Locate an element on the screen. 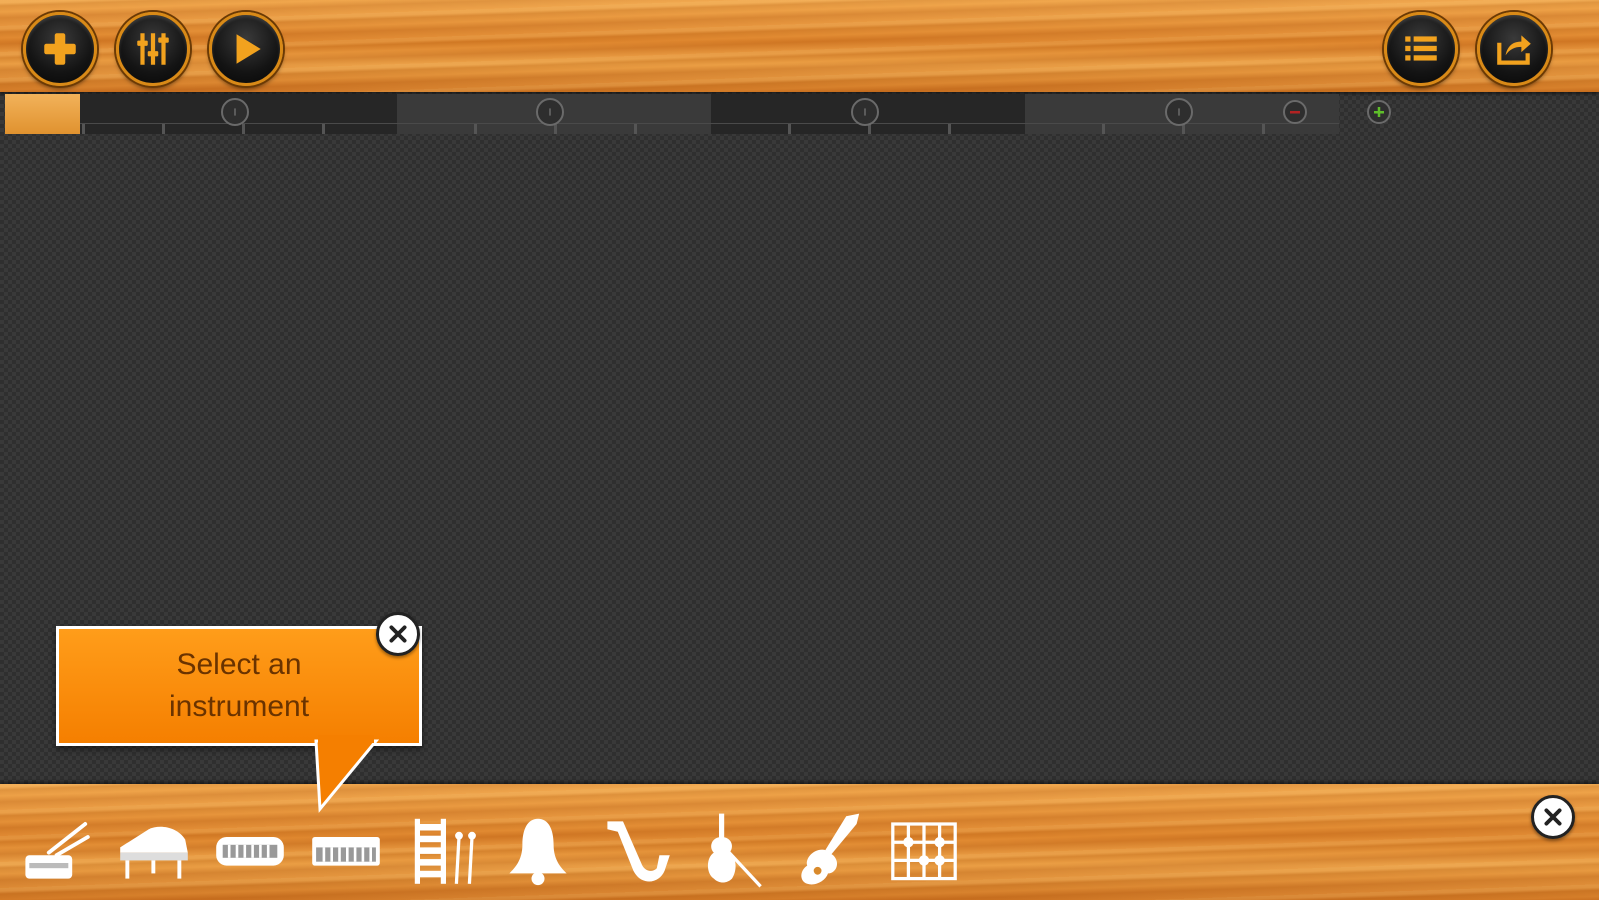 This screenshot has width=1599, height=900. play-icon is located at coordinates (248, 49).